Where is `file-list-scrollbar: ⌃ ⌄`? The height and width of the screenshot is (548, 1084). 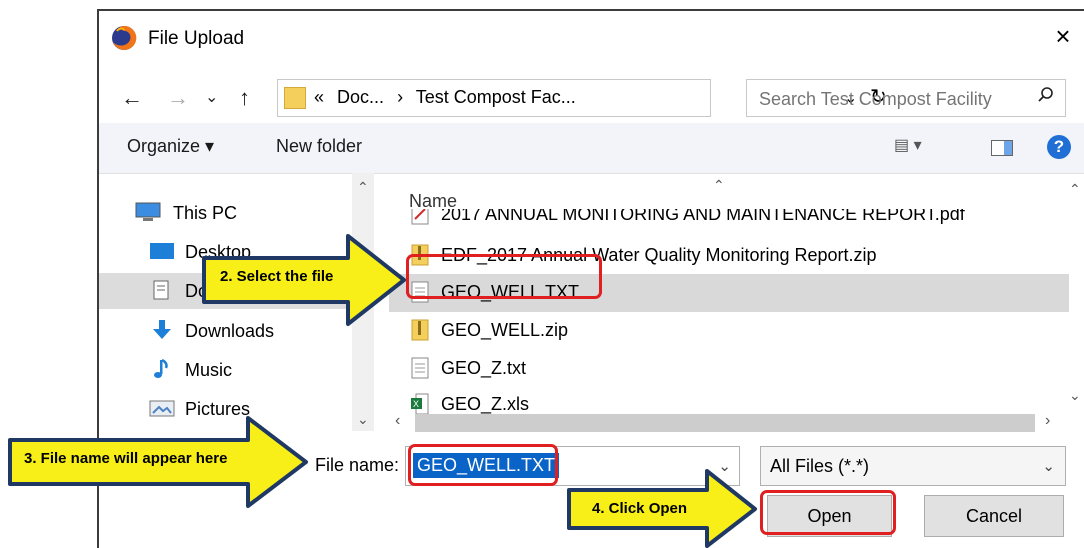 file-list-scrollbar: ⌃ ⌄ is located at coordinates (1074, 293).